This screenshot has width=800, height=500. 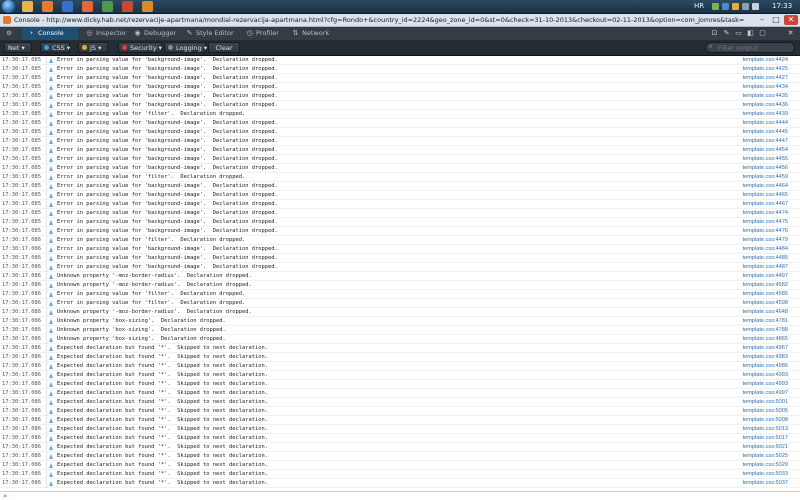 What do you see at coordinates (27, 6) in the screenshot?
I see `explorer-icon` at bounding box center [27, 6].